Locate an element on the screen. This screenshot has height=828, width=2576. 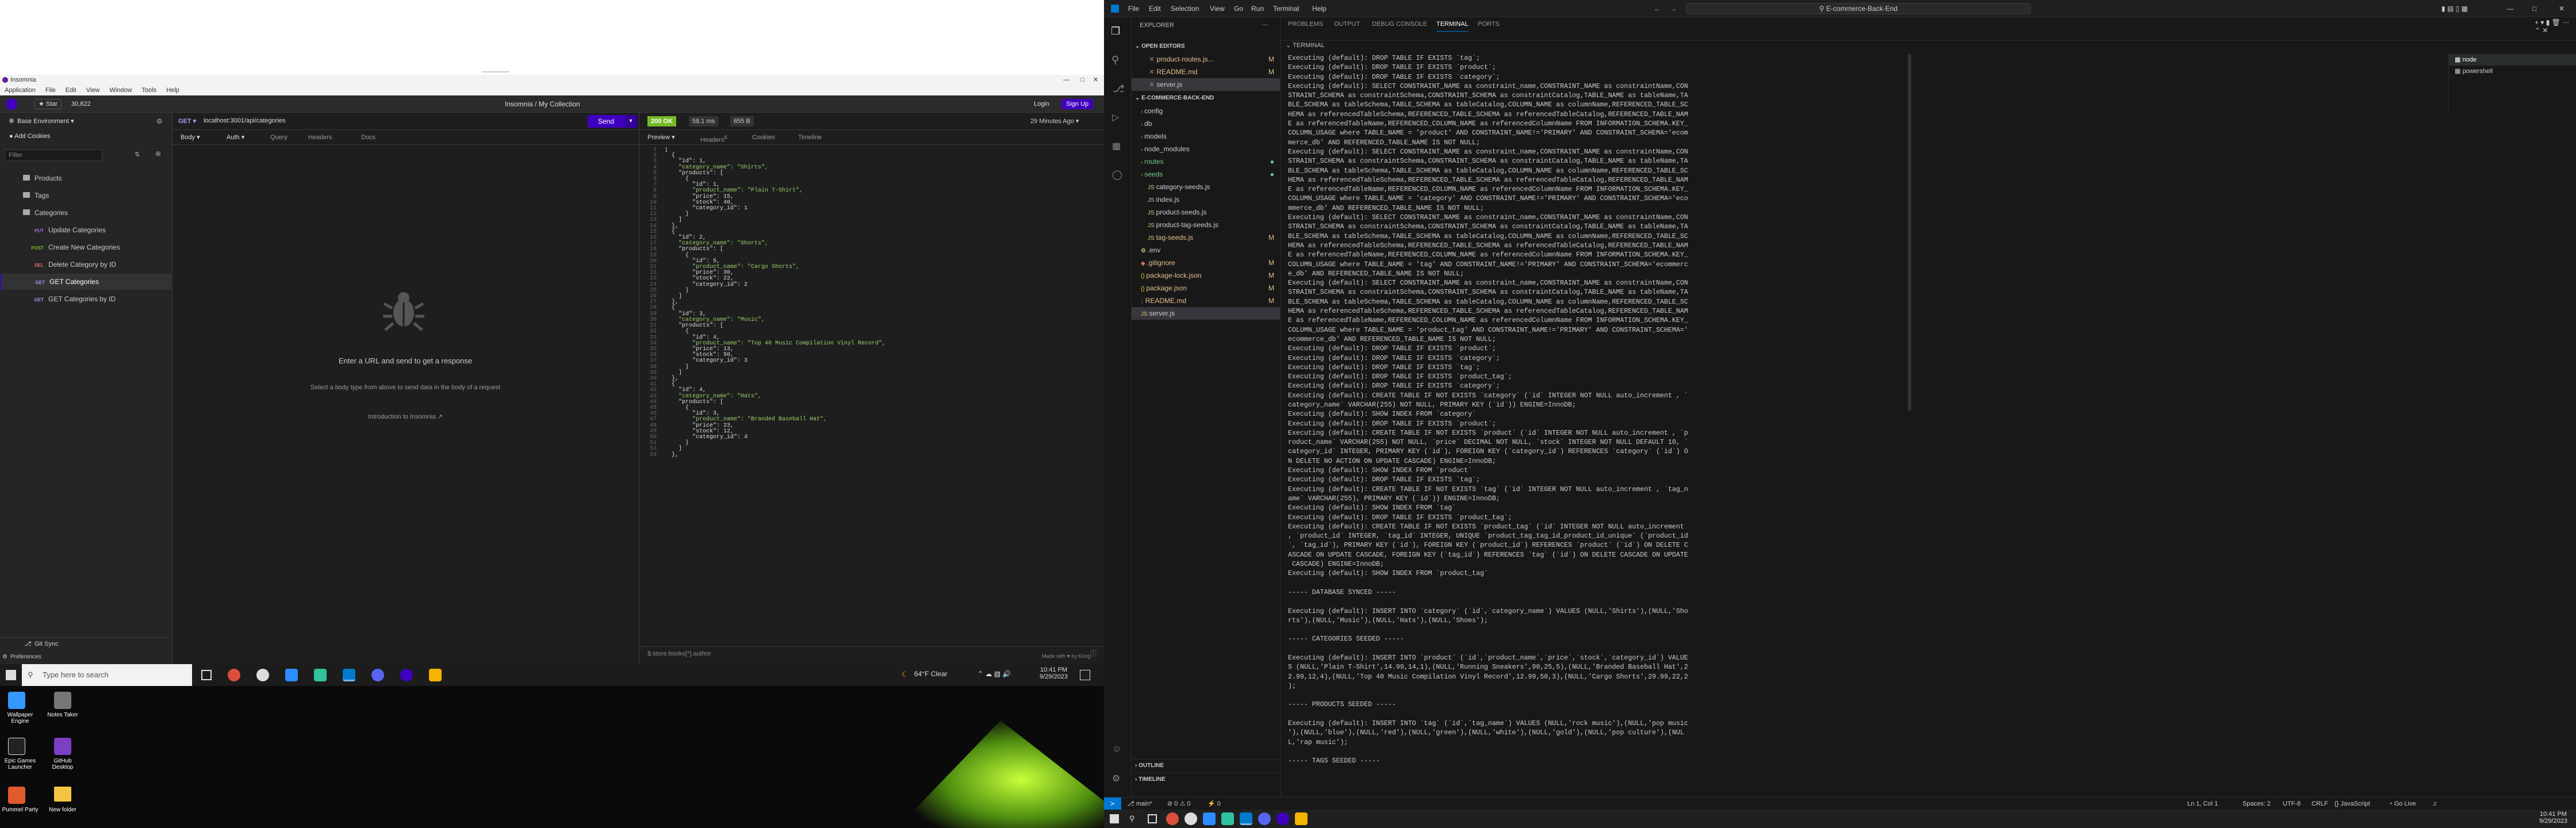
file-item: ↓ README.md M is located at coordinates (1206, 300).